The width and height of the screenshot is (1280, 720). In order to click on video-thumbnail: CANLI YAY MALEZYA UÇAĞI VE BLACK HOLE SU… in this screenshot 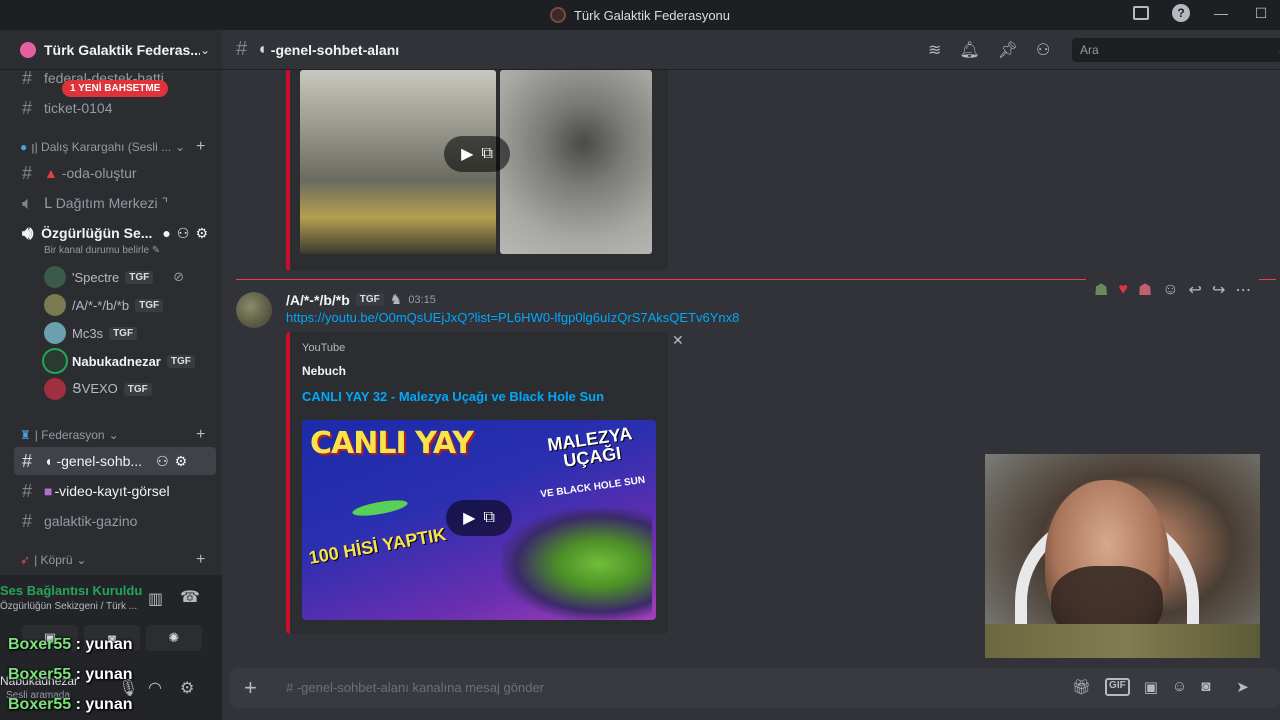, I will do `click(479, 520)`.